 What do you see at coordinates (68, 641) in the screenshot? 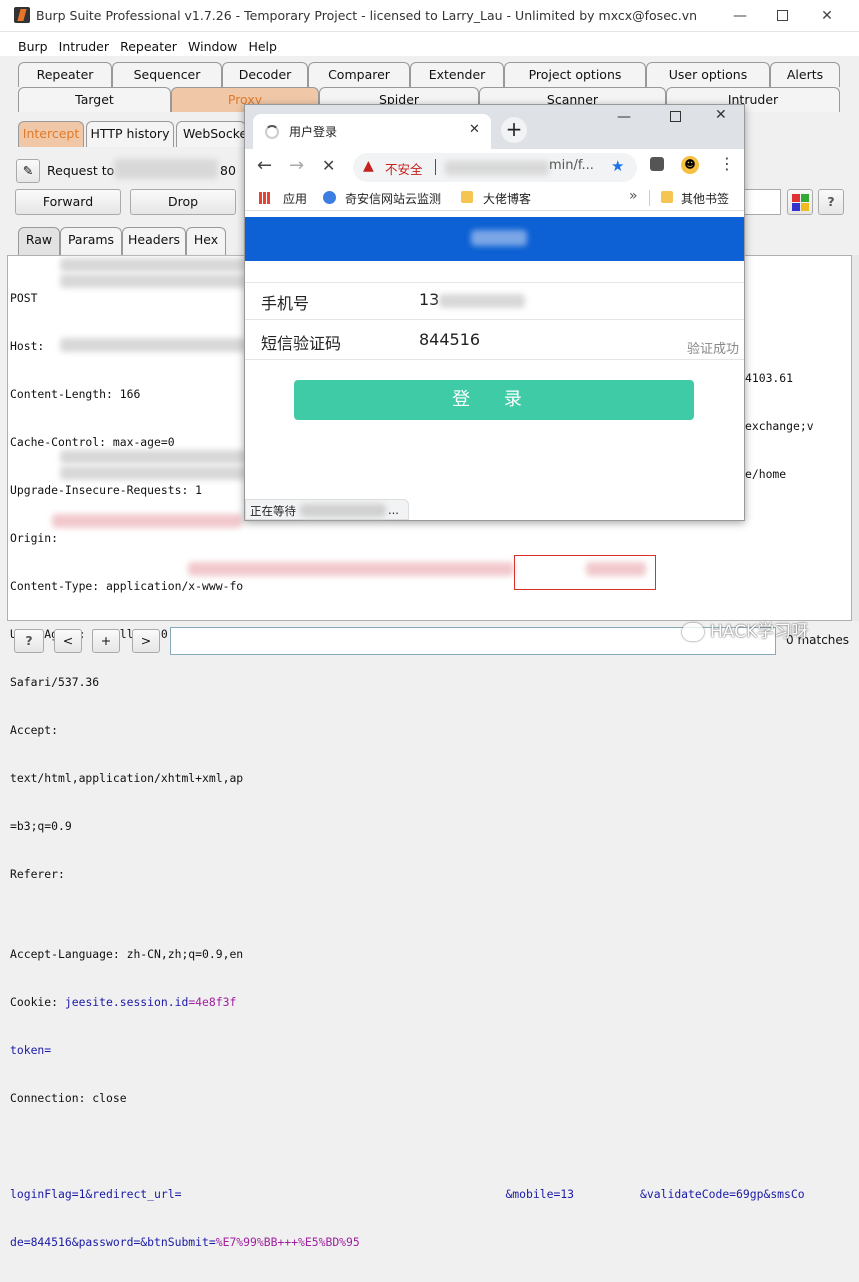
I see `prev-match-button: <` at bounding box center [68, 641].